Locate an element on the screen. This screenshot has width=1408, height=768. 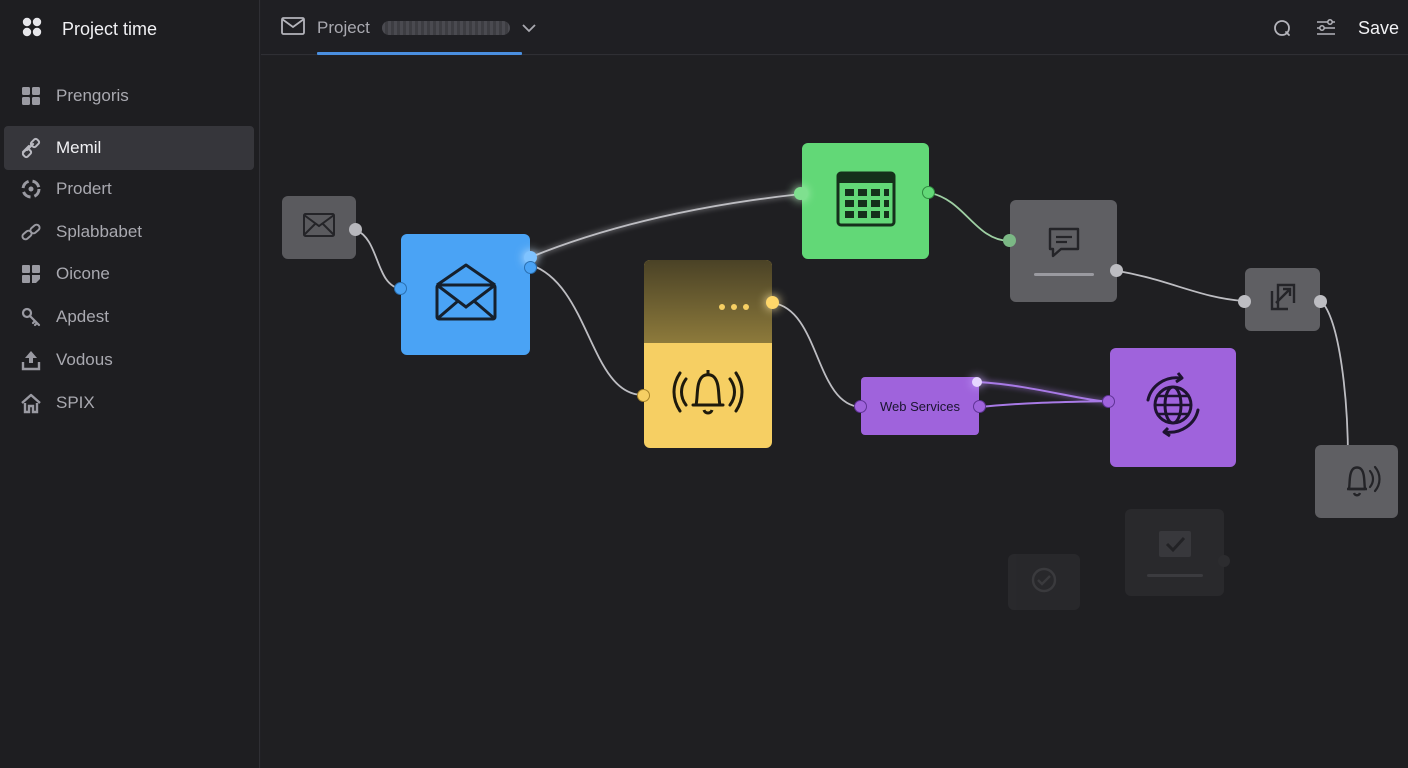
sidebar-item-splabbabet: Splabbabet is located at coordinates (129, 232).